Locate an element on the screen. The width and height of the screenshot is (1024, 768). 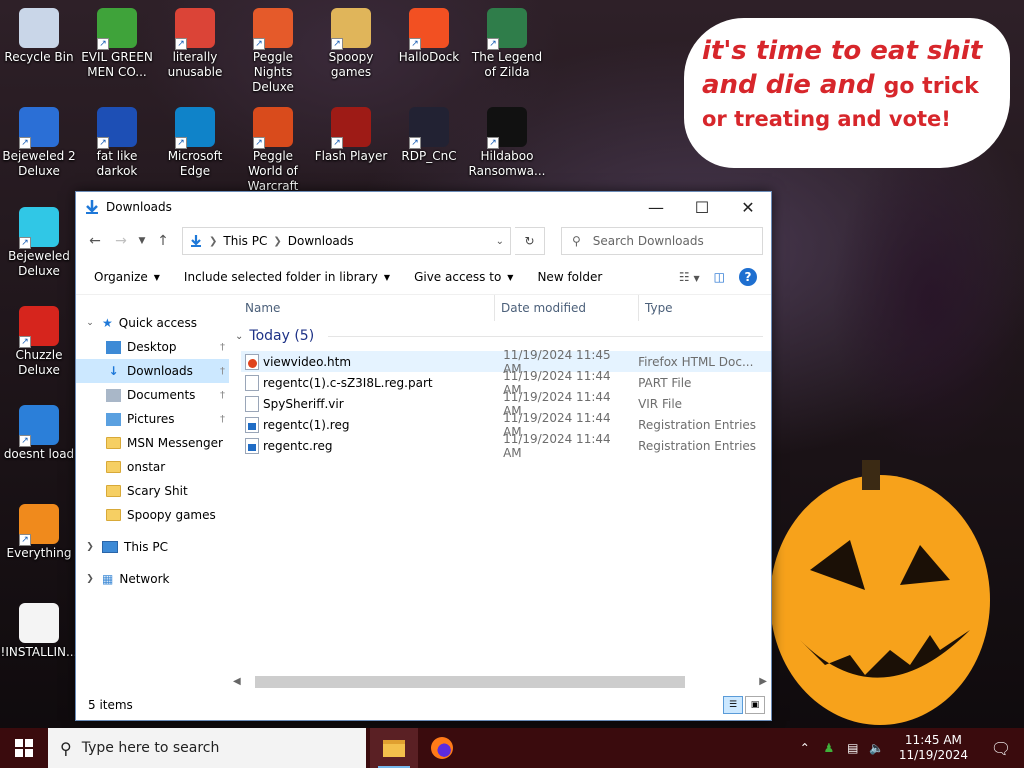
preview-pane-icon: ◫ is located at coordinates (719, 277).